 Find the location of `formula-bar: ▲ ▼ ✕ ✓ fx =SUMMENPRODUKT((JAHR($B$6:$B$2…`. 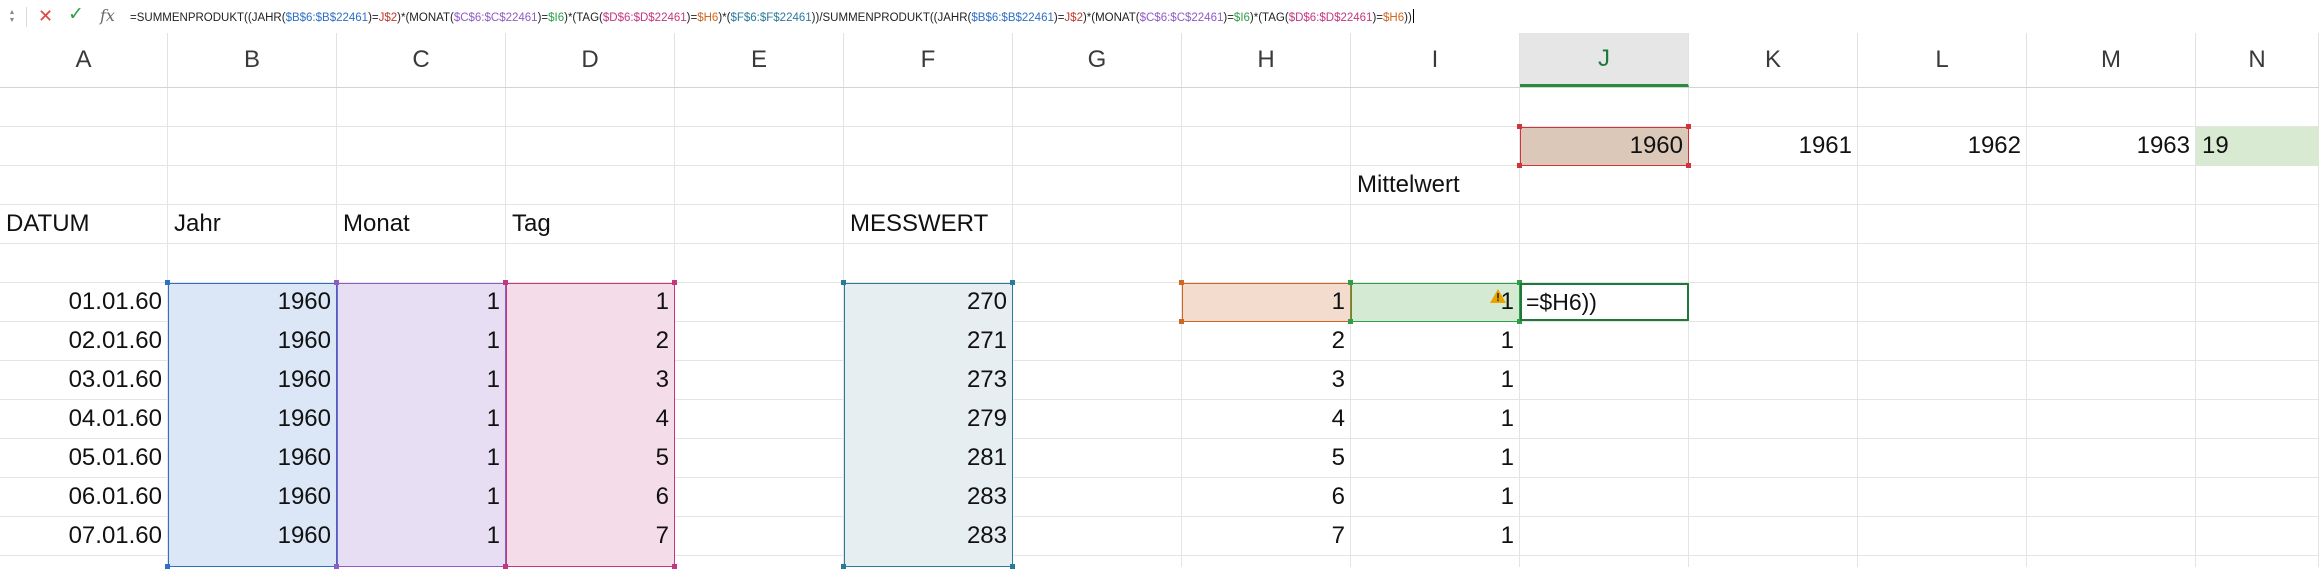

formula-bar: ▲ ▼ ✕ ✓ fx =SUMMENPRODUKT((JAHR($B$6:$B$2… is located at coordinates (1159, 17).